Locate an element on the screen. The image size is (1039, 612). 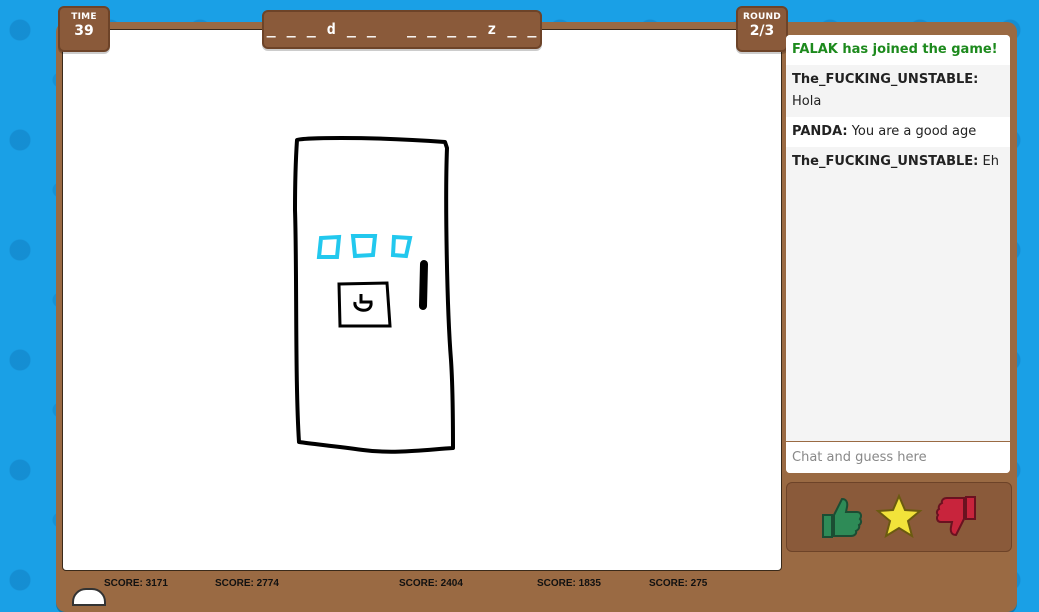
player-score: SCORE: 3171 is located at coordinates (136, 583).